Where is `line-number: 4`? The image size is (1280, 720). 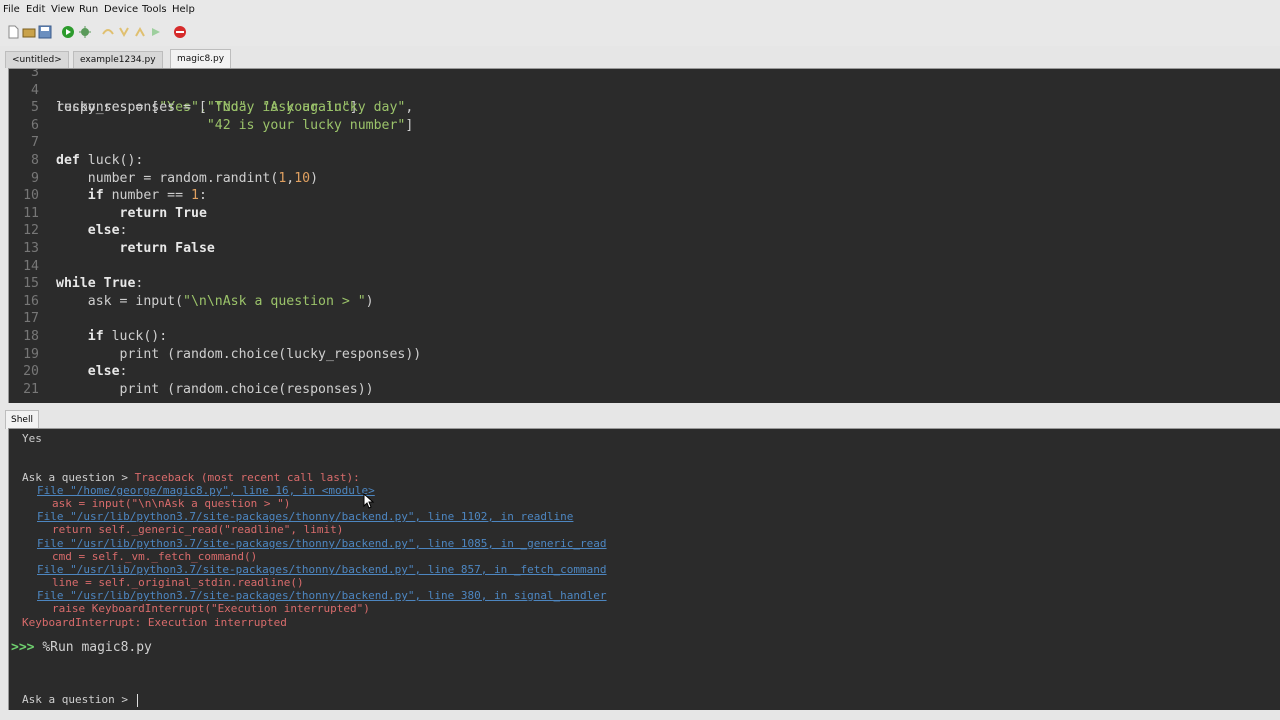
line-number: 4 is located at coordinates (35, 90).